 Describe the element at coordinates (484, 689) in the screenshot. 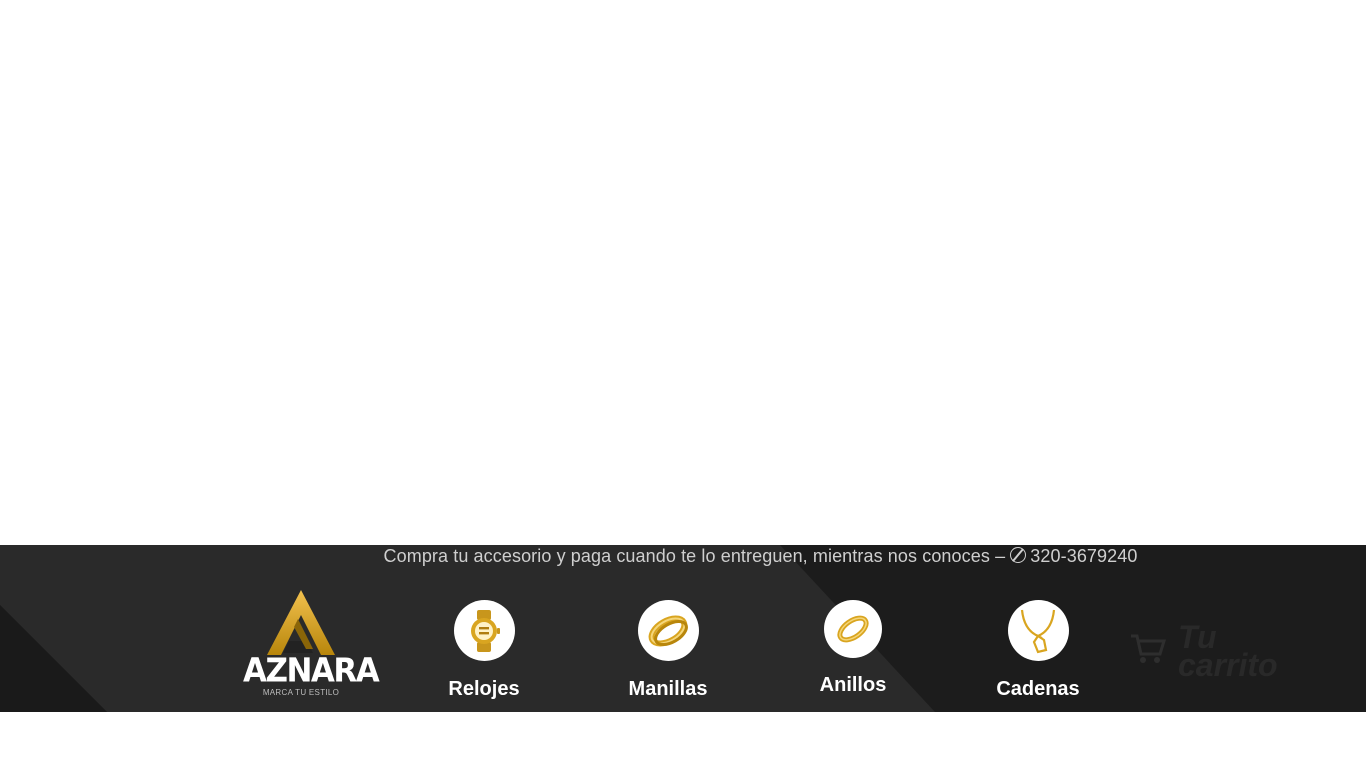

I see `category-label: Relojes` at that location.